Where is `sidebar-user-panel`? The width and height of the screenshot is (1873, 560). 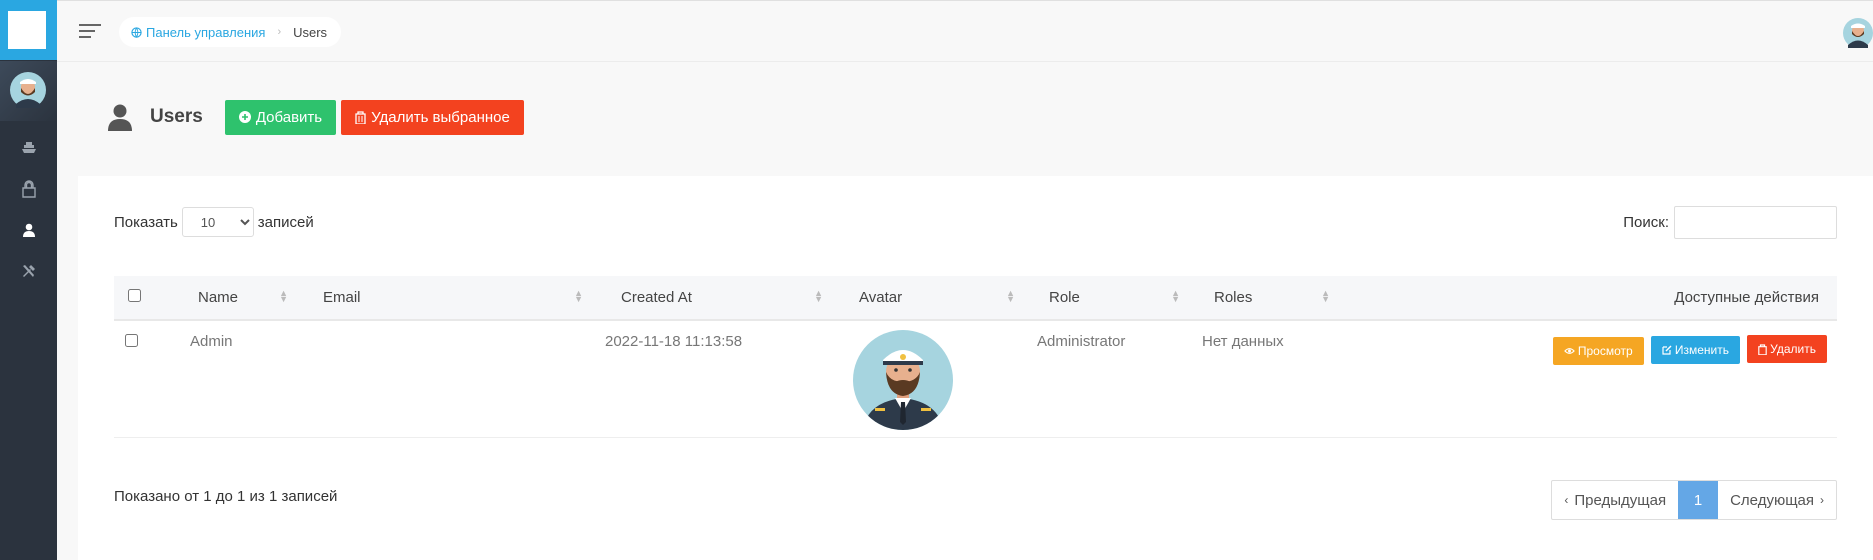
sidebar-user-panel is located at coordinates (28, 91).